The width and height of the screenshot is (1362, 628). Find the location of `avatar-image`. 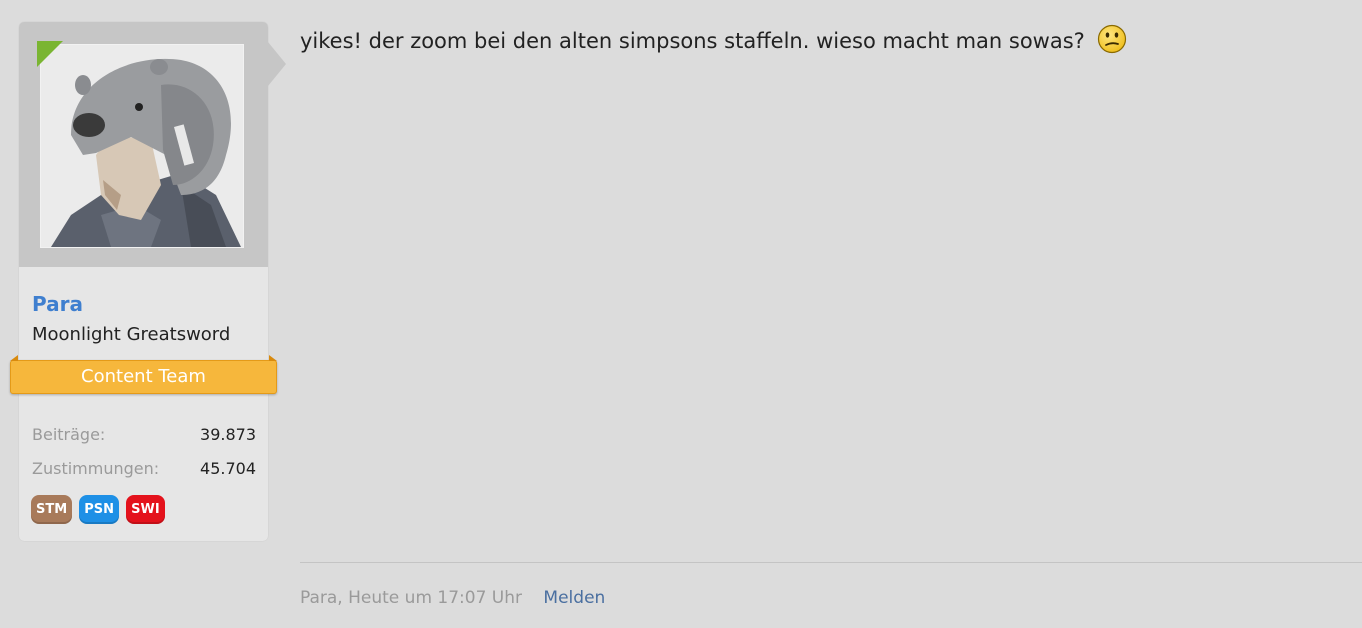

avatar-image is located at coordinates (142, 146).